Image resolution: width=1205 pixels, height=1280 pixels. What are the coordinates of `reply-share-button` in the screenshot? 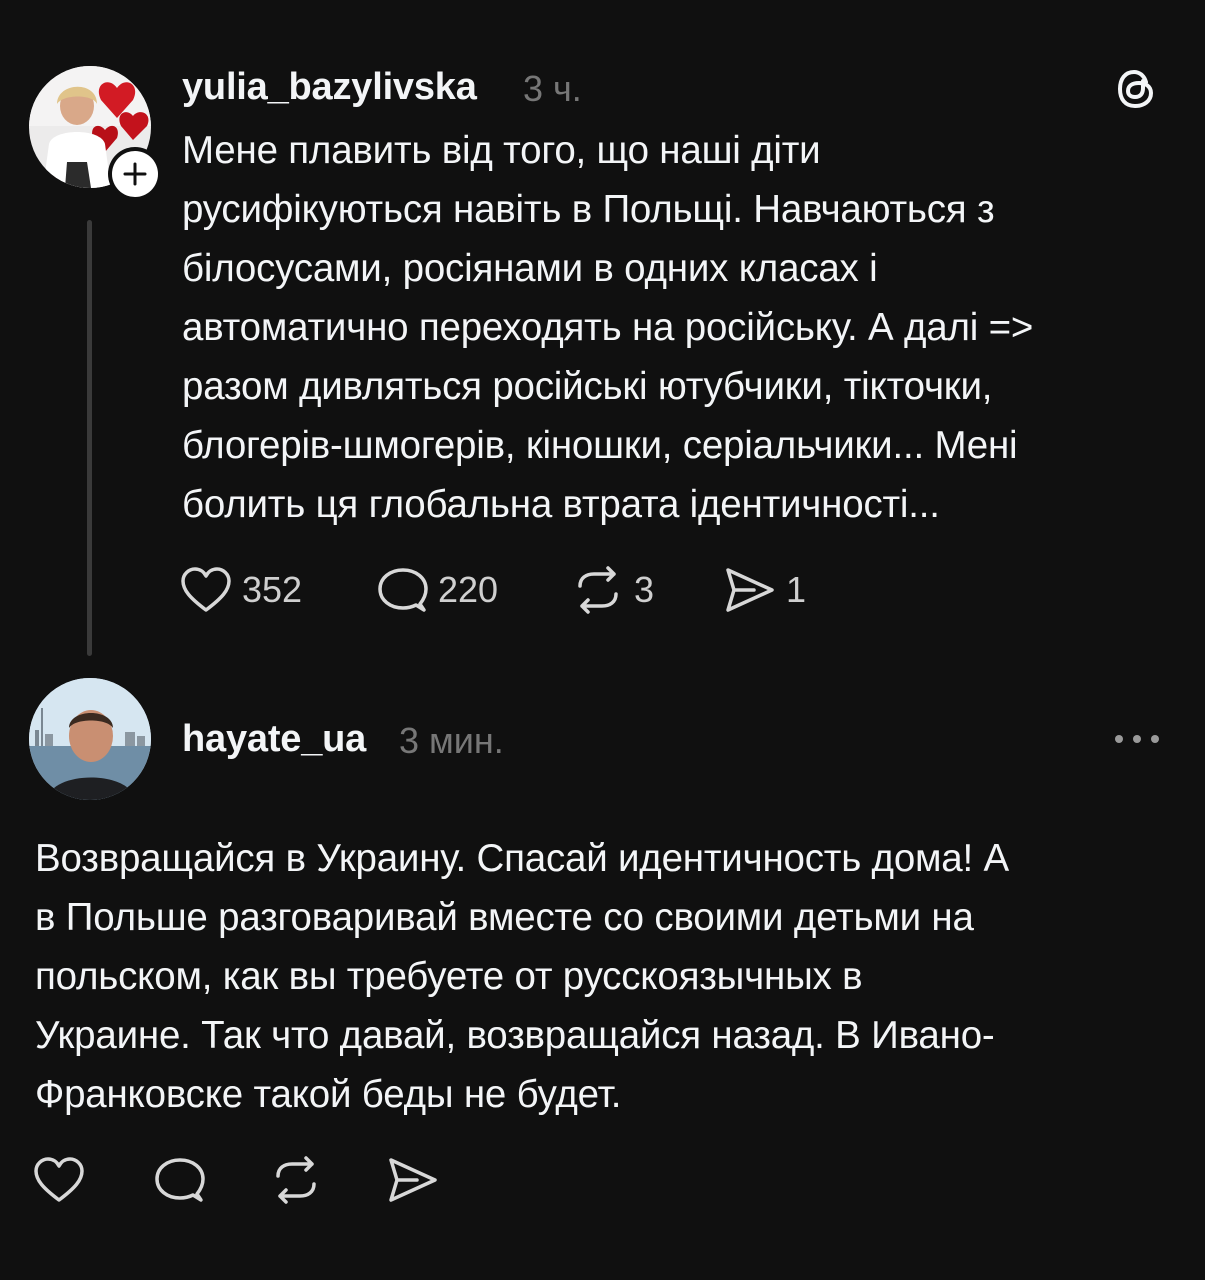 It's located at (413, 1180).